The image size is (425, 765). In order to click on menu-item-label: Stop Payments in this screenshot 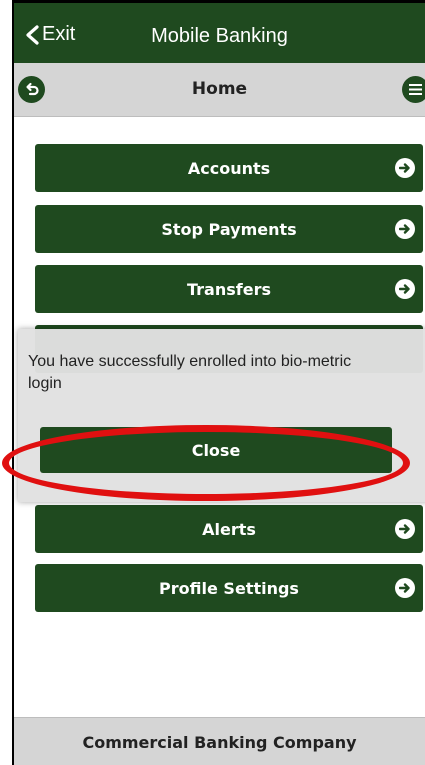, I will do `click(229, 229)`.